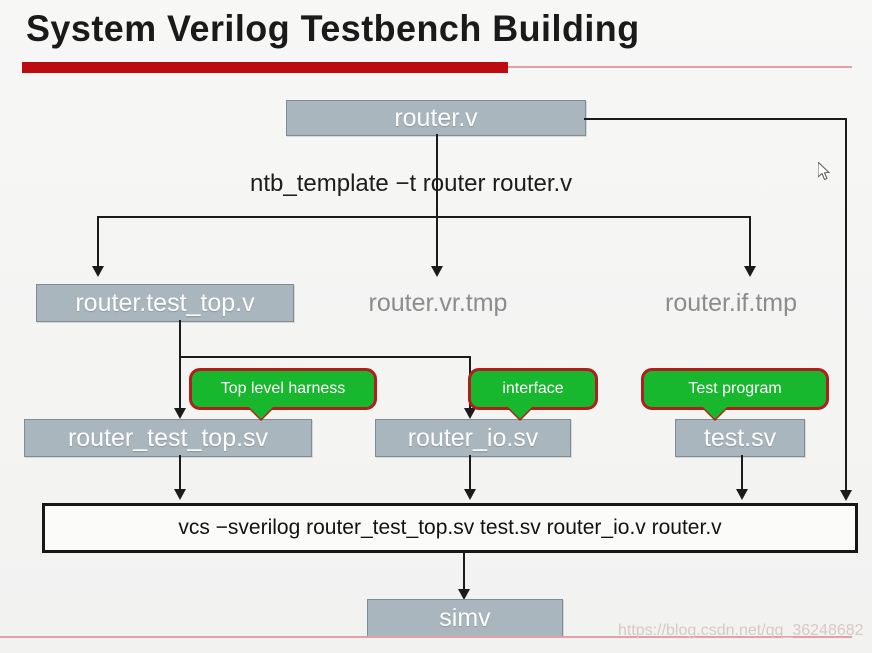  Describe the element at coordinates (741, 630) in the screenshot. I see `watermark-text: https://blog.csdn.net/qq_36248682` at that location.